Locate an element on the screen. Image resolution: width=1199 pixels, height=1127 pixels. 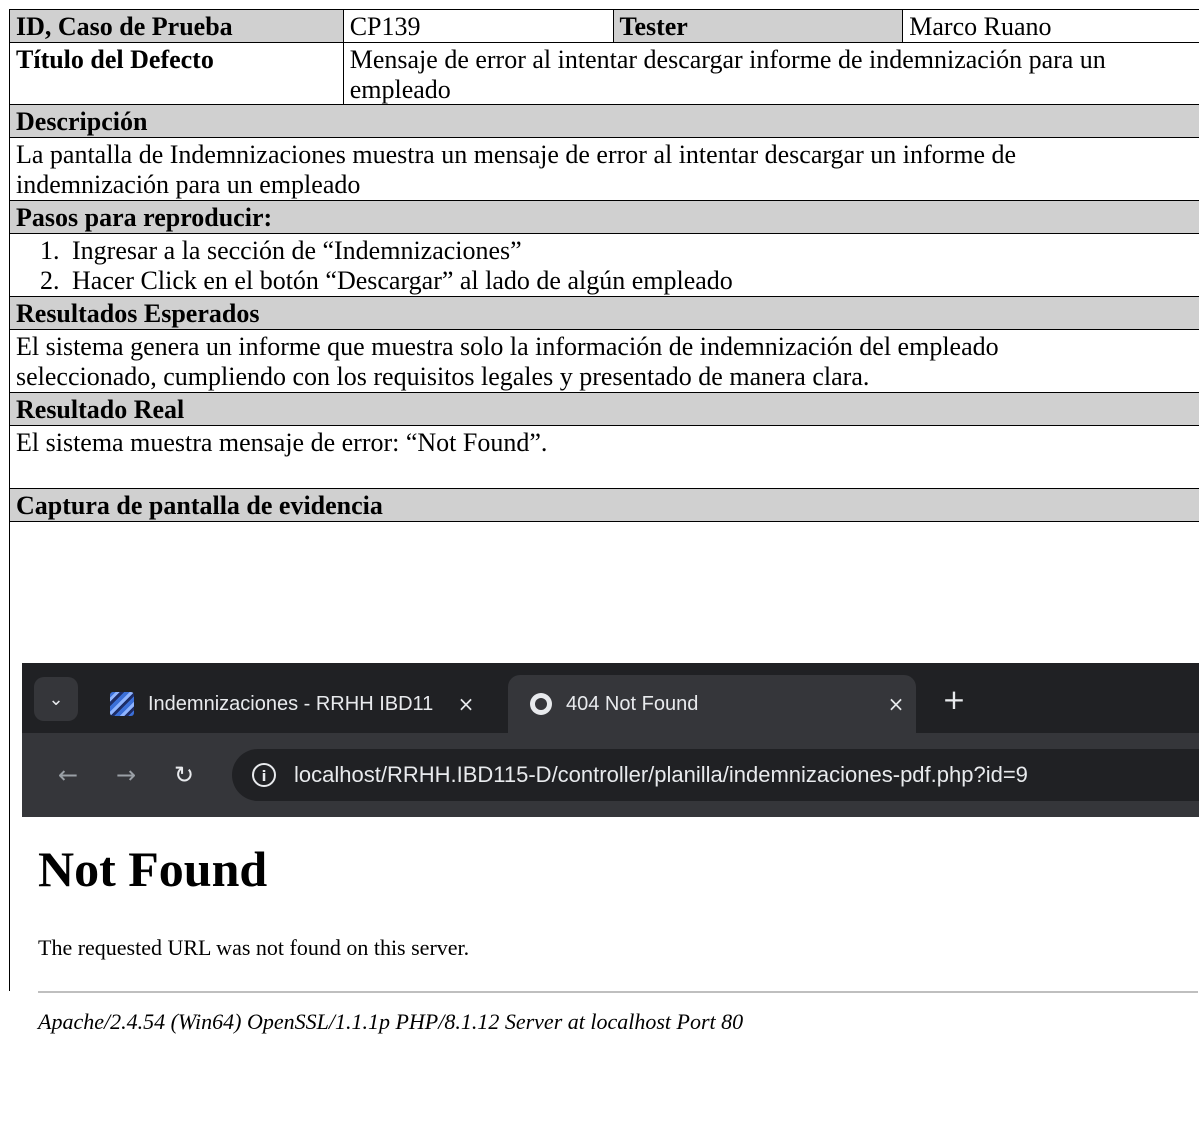
actual-label: Resultado Real is located at coordinates (604, 409).